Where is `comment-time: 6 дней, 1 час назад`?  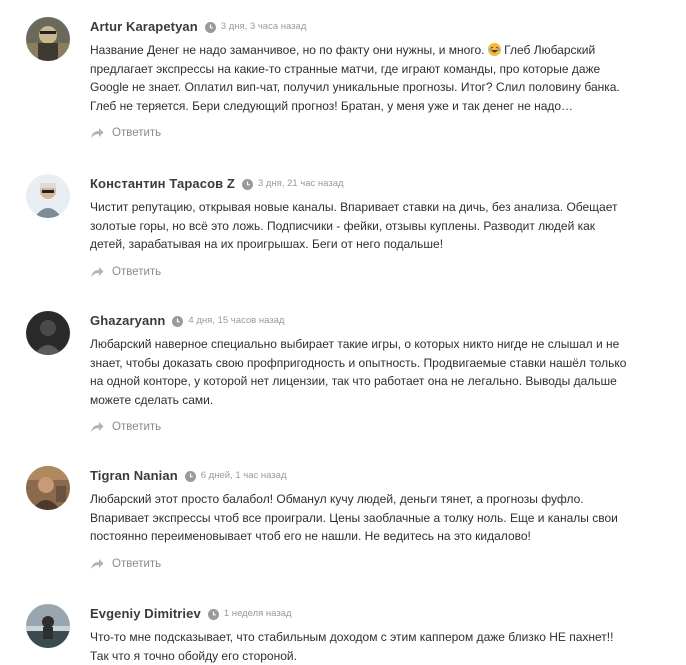 comment-time: 6 дней, 1 час назад is located at coordinates (243, 475).